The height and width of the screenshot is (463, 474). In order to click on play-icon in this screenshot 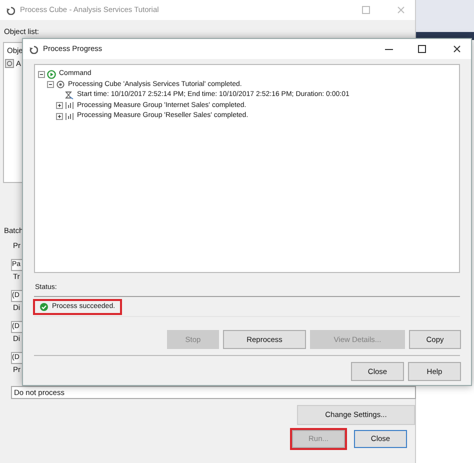, I will do `click(51, 74)`.